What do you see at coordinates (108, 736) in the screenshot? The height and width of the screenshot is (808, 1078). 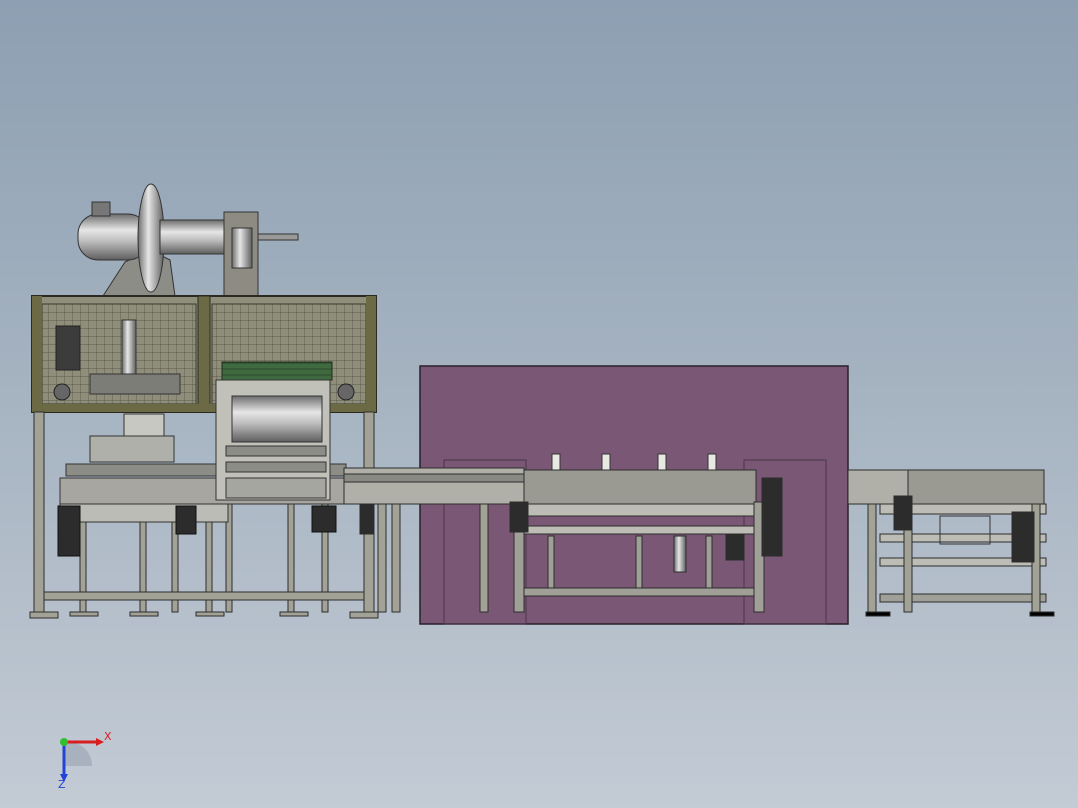 I see `x-axis-label: X` at bounding box center [108, 736].